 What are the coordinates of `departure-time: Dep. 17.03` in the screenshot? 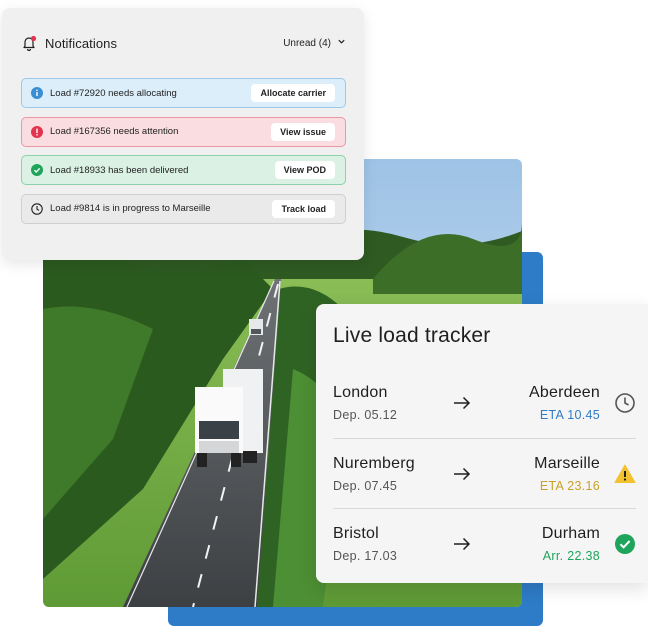 It's located at (365, 555).